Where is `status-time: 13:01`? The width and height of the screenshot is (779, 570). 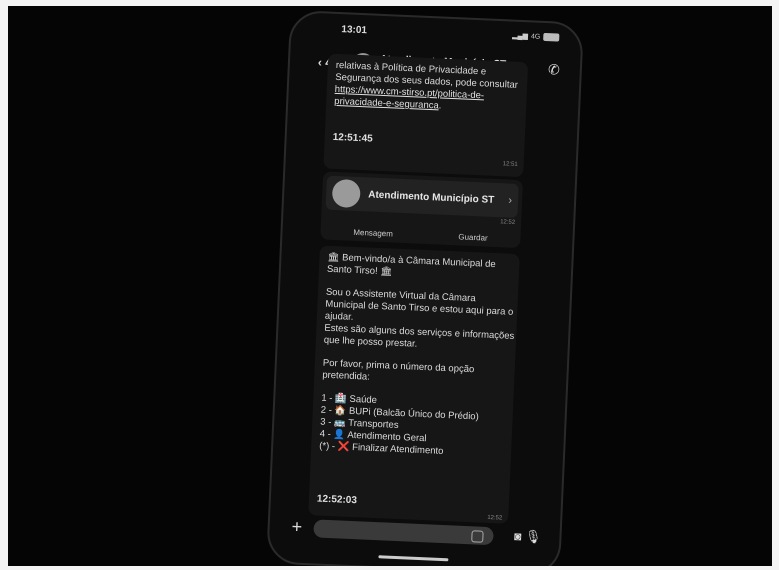
status-time: 13:01 is located at coordinates (354, 30).